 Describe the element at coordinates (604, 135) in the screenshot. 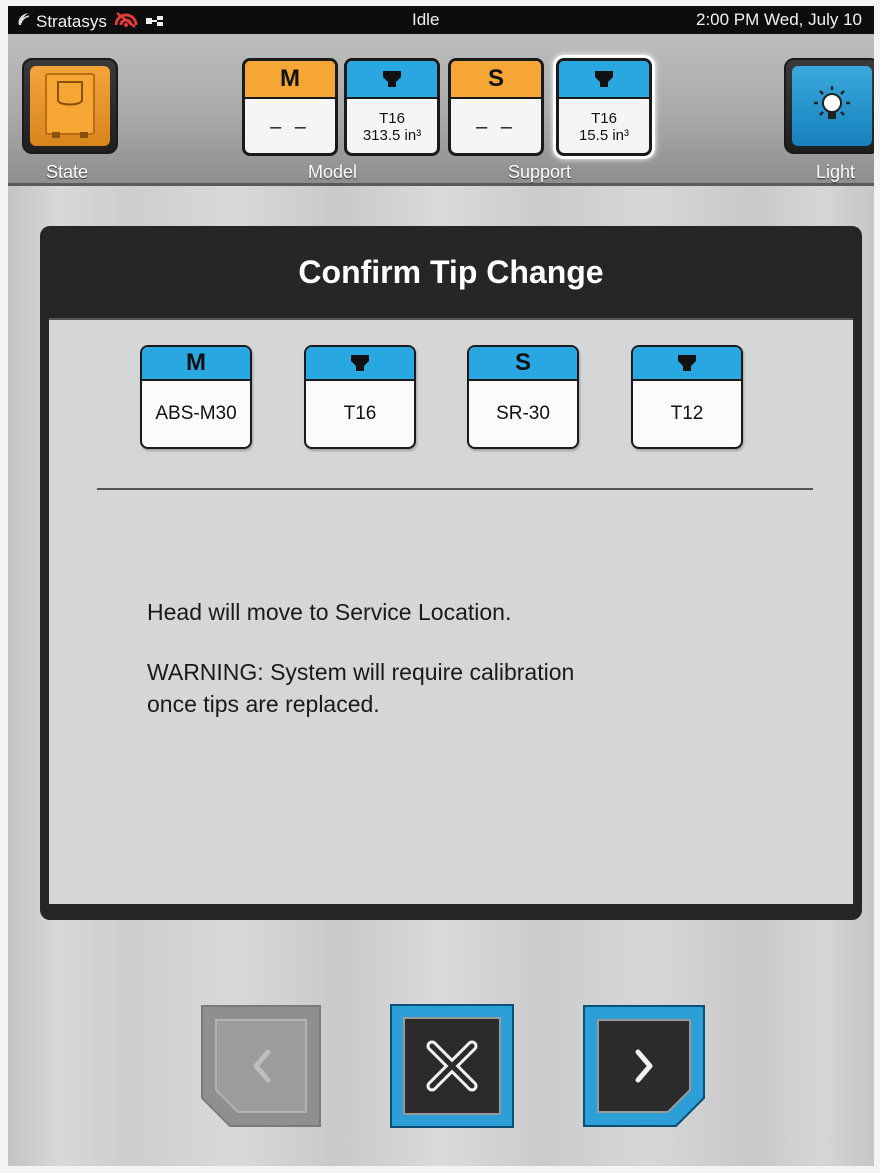

I see `support-tip-volume: 15.5 in³` at that location.